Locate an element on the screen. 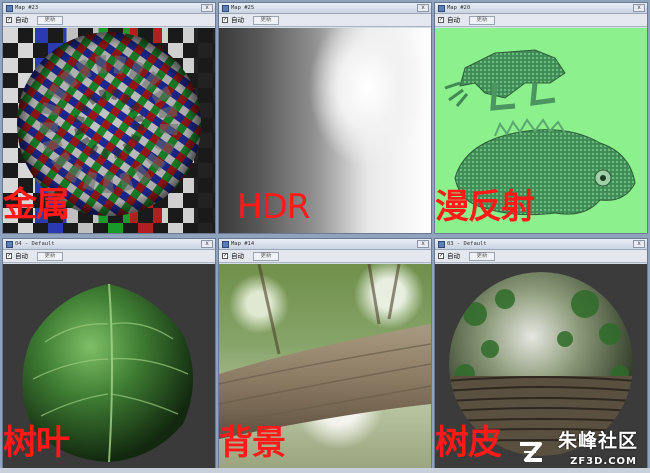 The image size is (650, 473). preview-viewport: 金属 is located at coordinates (109, 130).